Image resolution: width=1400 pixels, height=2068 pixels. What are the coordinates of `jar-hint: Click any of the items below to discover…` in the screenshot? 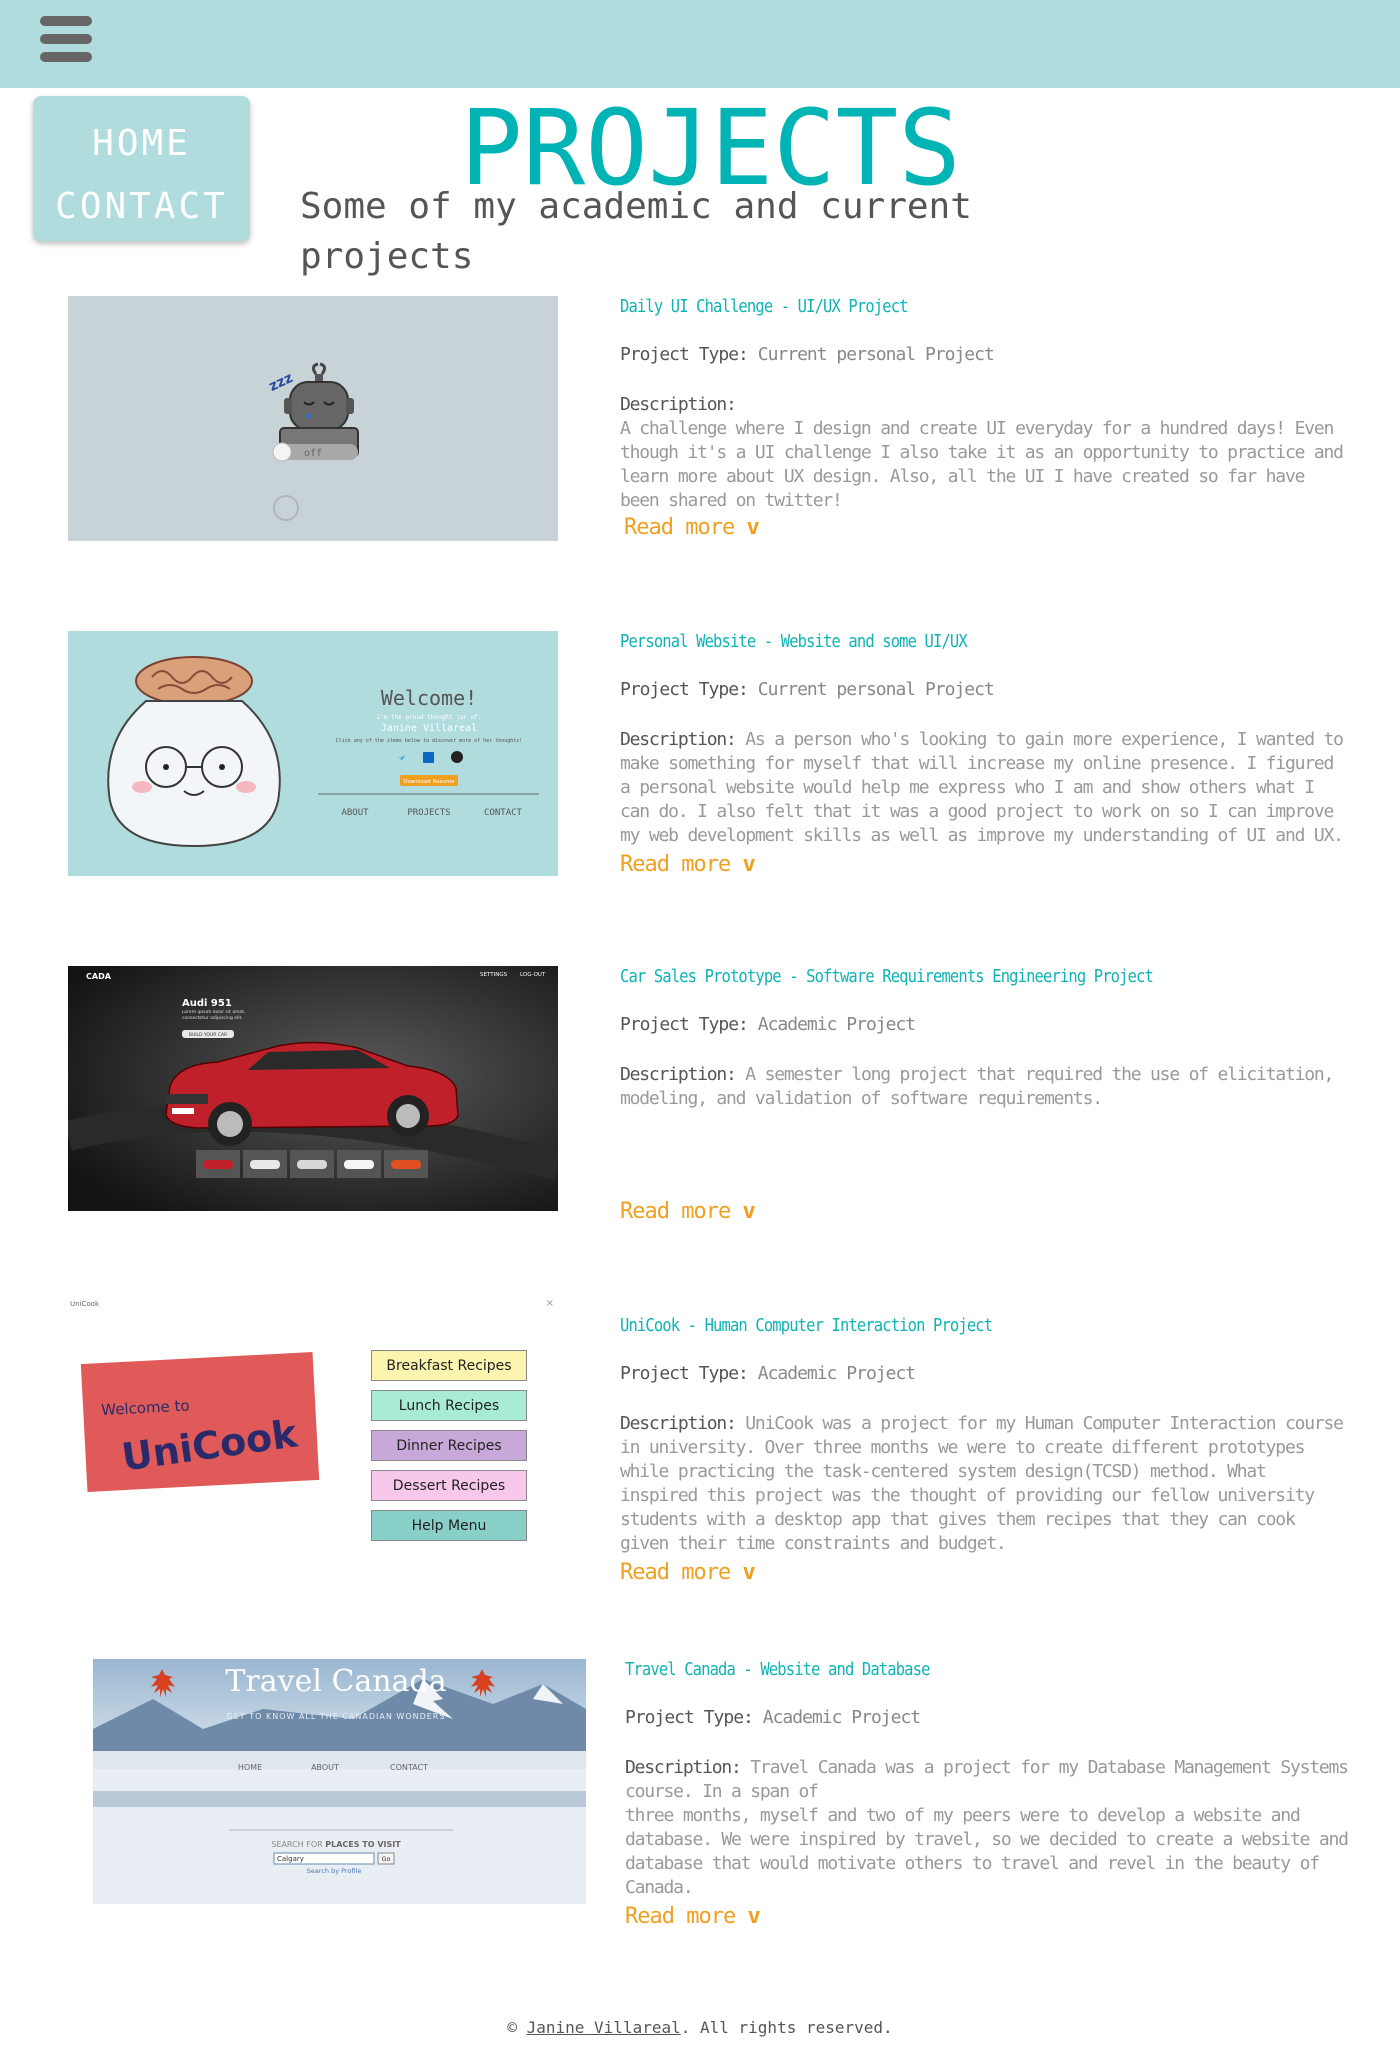 It's located at (429, 741).